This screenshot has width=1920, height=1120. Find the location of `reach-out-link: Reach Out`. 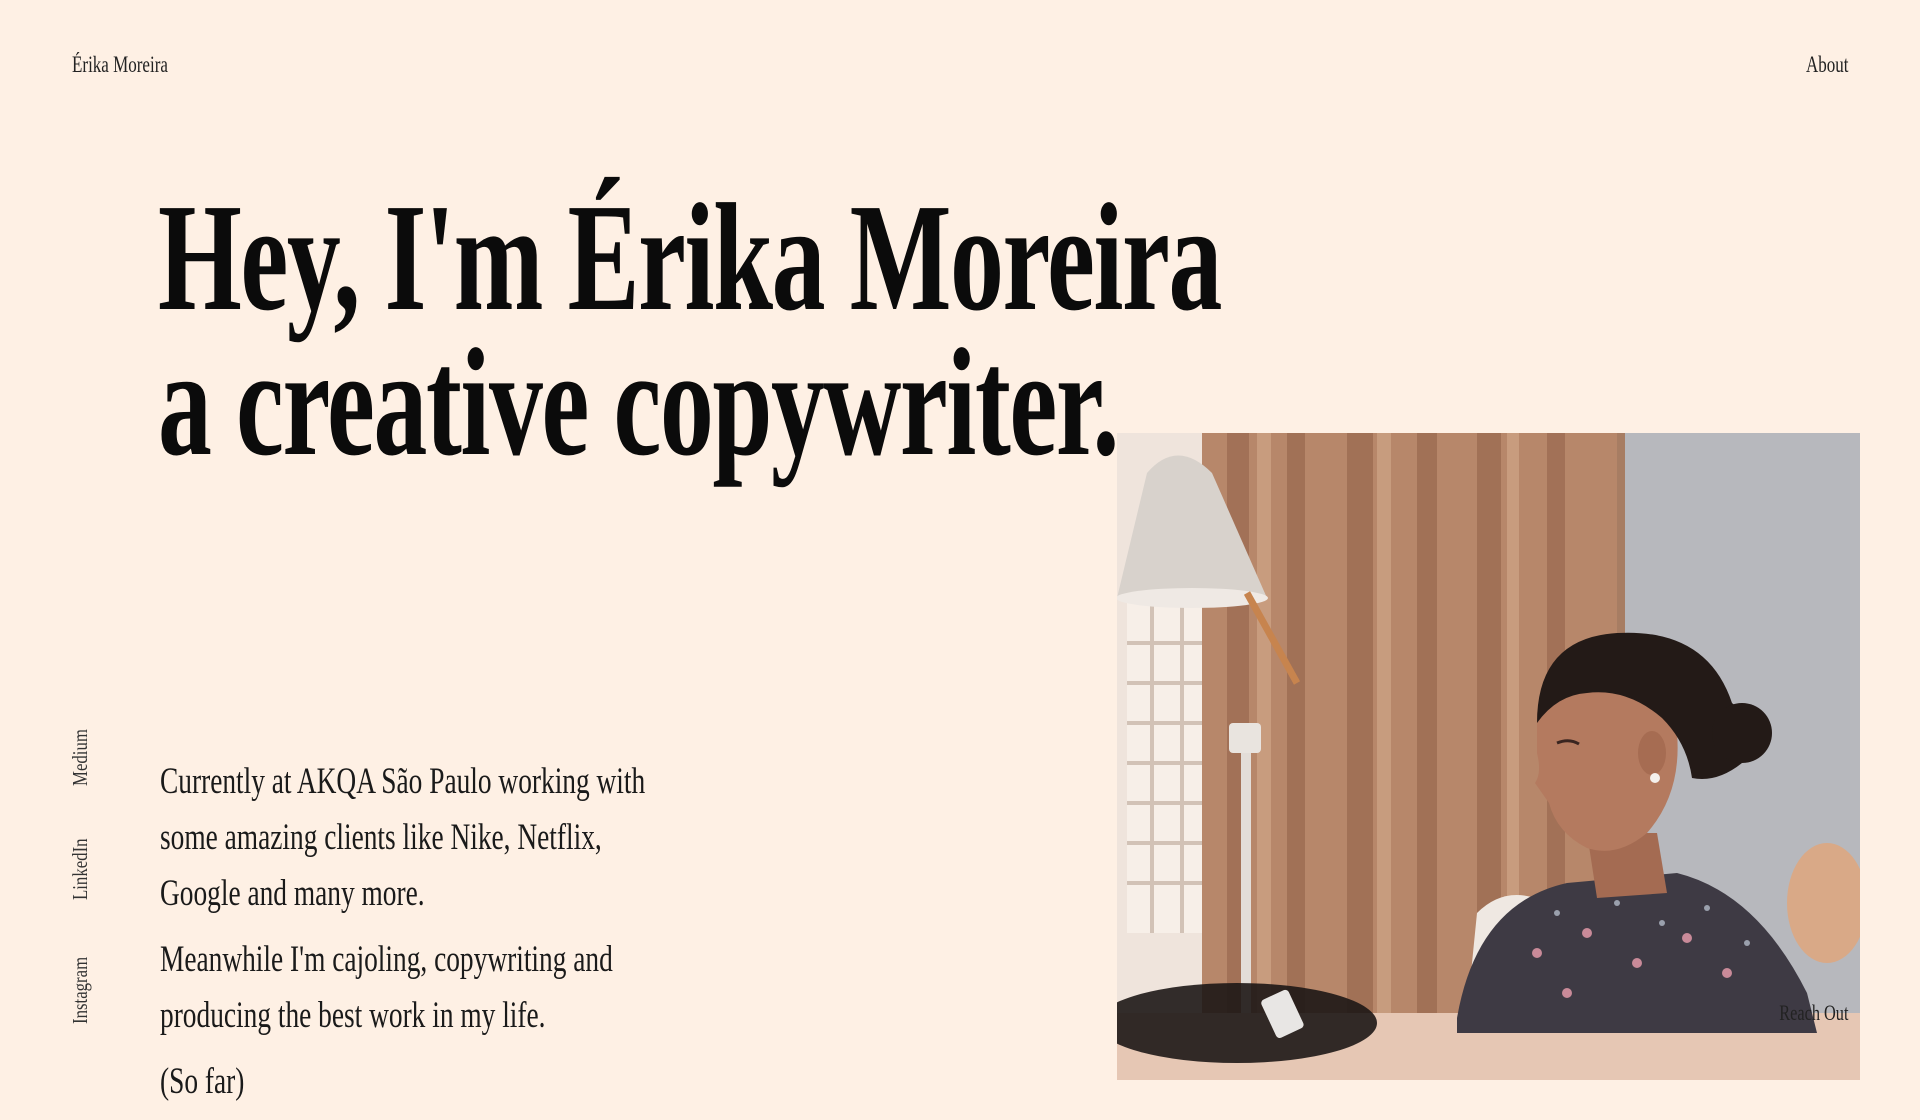

reach-out-link: Reach Out is located at coordinates (1801, 1013).